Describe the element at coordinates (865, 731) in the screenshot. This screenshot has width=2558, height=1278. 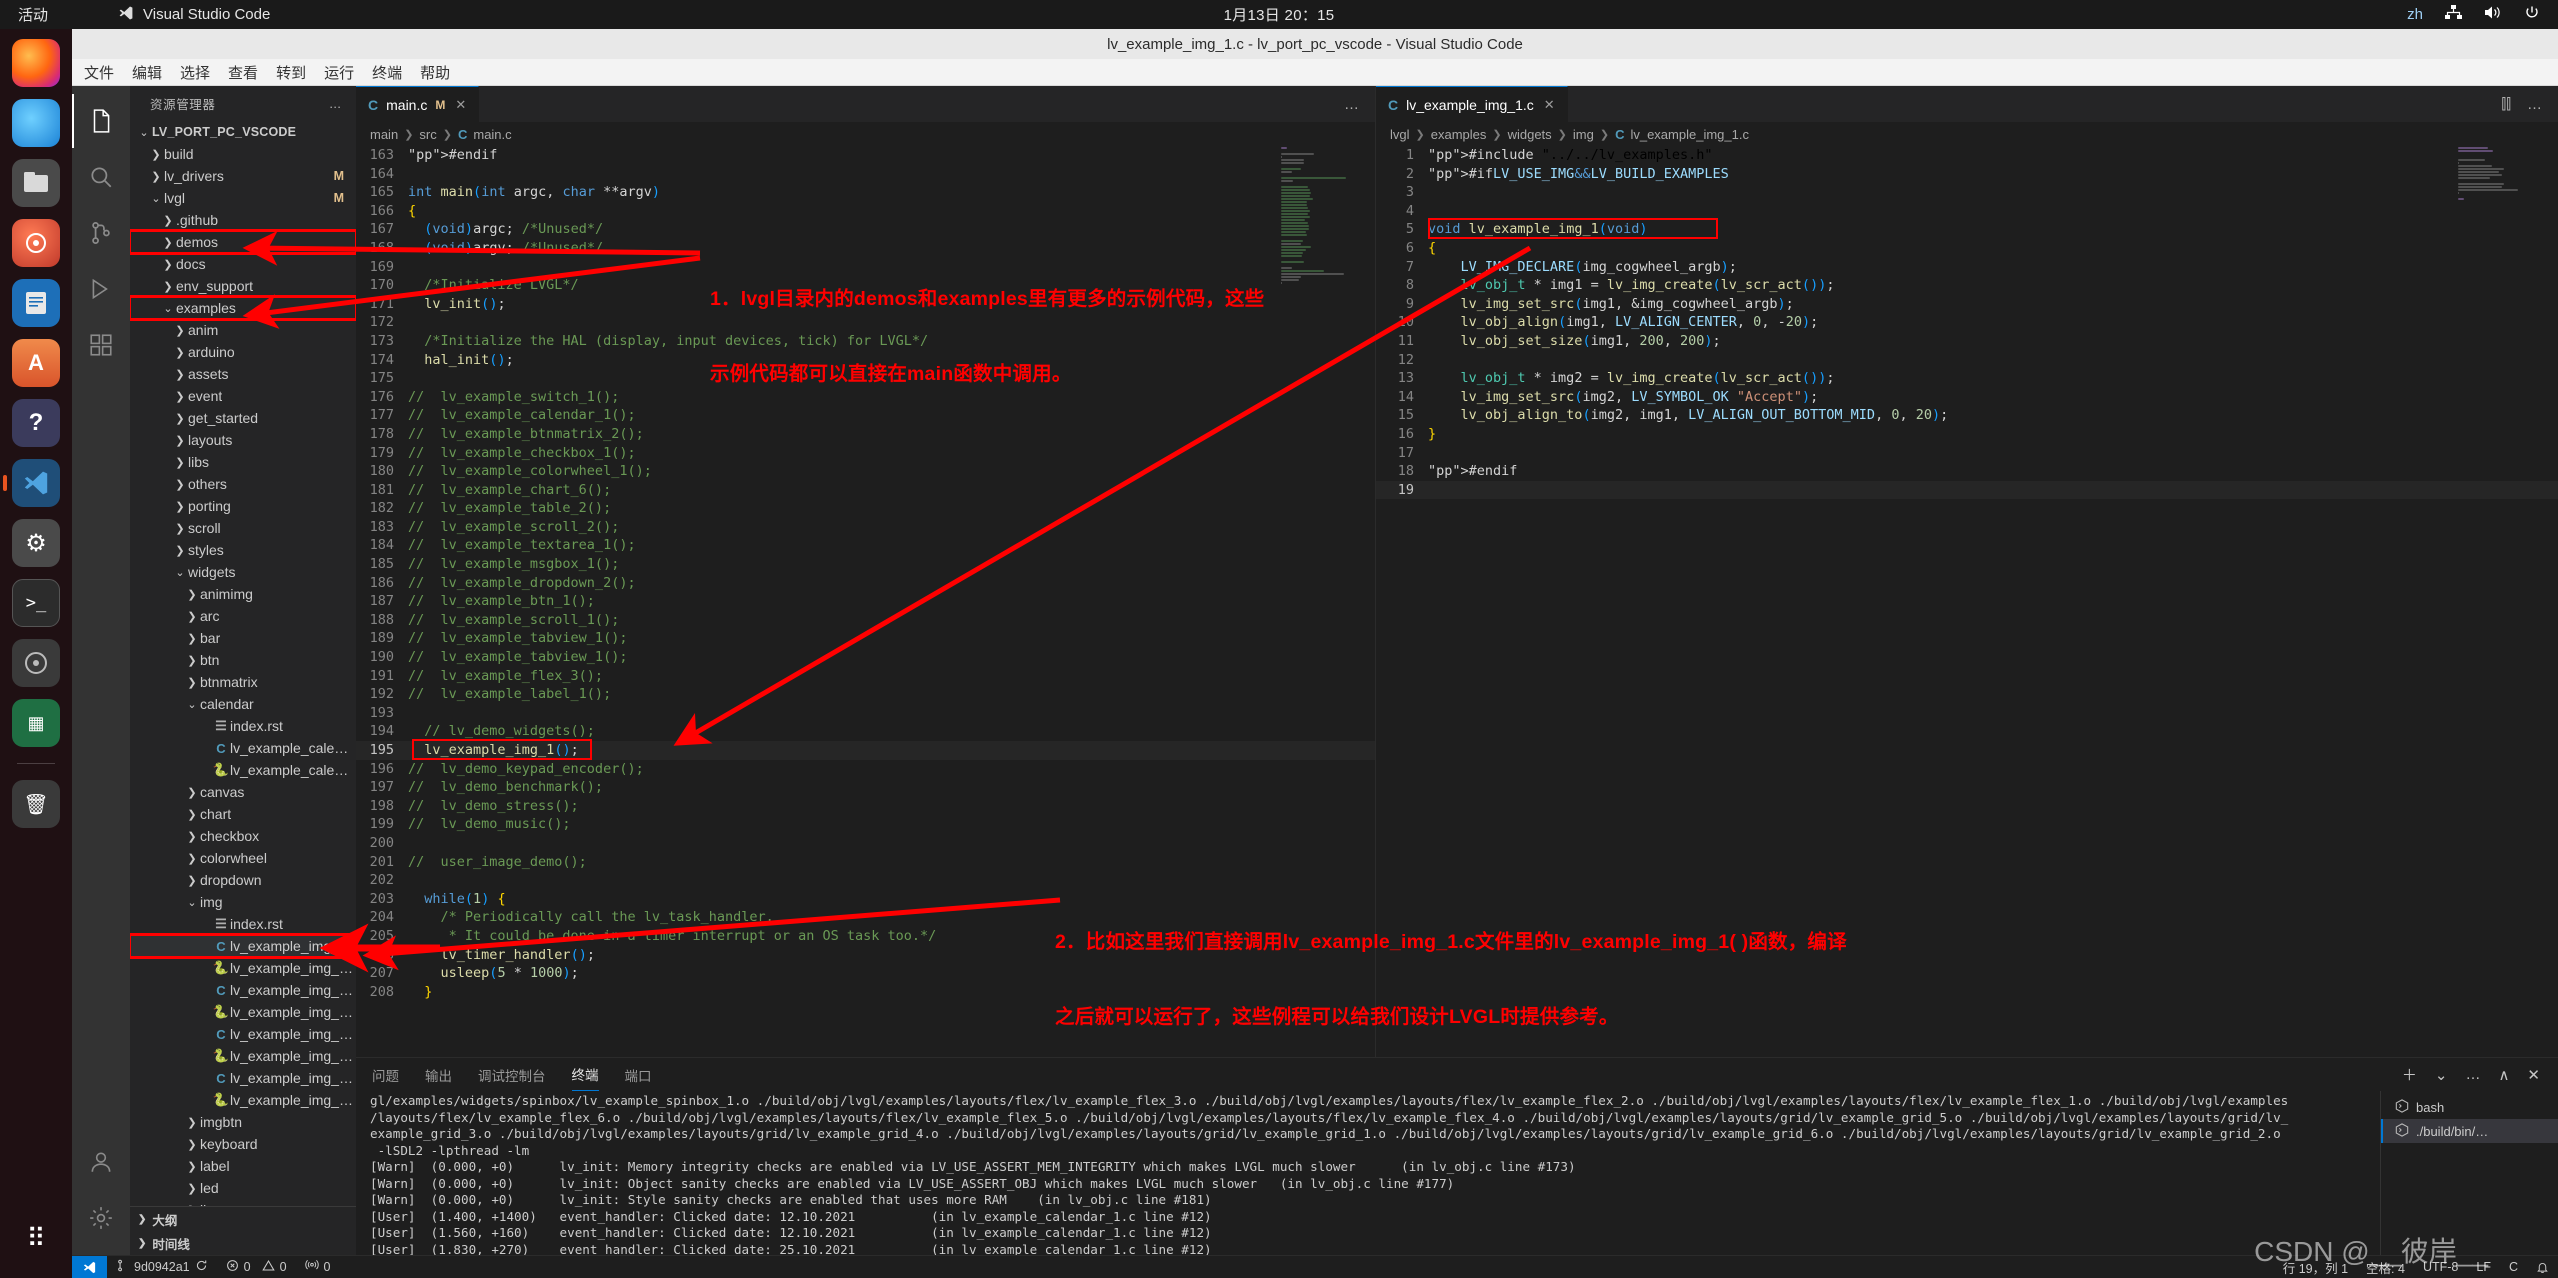
I see `code-line: 194 // lv_demo_widgets();` at that location.